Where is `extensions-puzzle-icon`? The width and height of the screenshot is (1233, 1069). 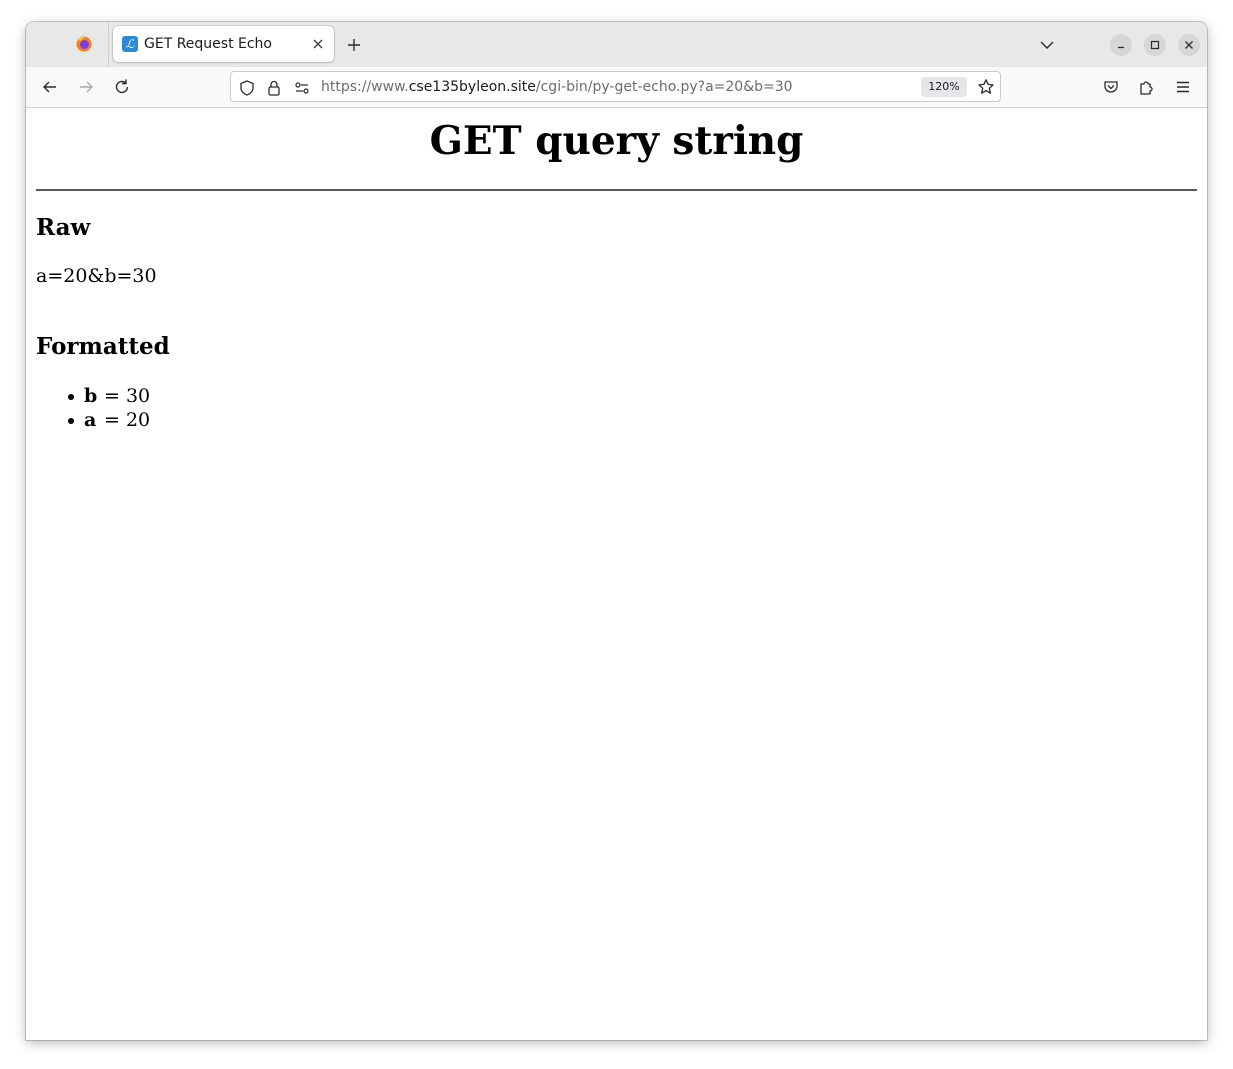 extensions-puzzle-icon is located at coordinates (1147, 87).